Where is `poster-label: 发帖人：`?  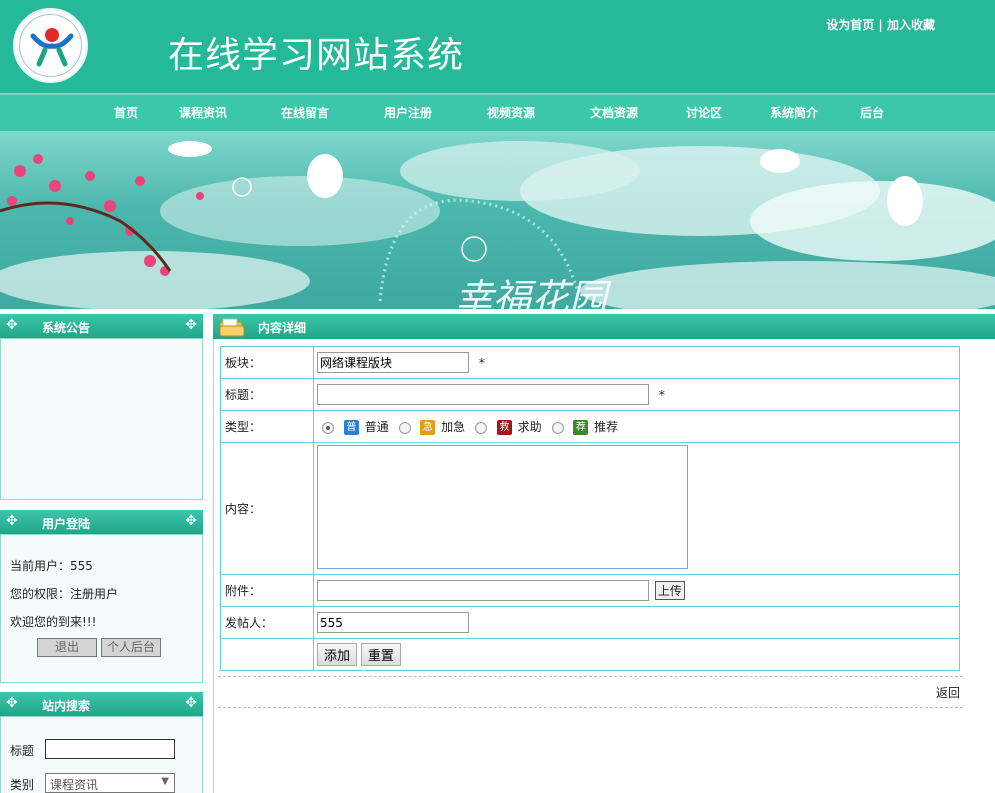
poster-label: 发帖人： is located at coordinates (267, 622).